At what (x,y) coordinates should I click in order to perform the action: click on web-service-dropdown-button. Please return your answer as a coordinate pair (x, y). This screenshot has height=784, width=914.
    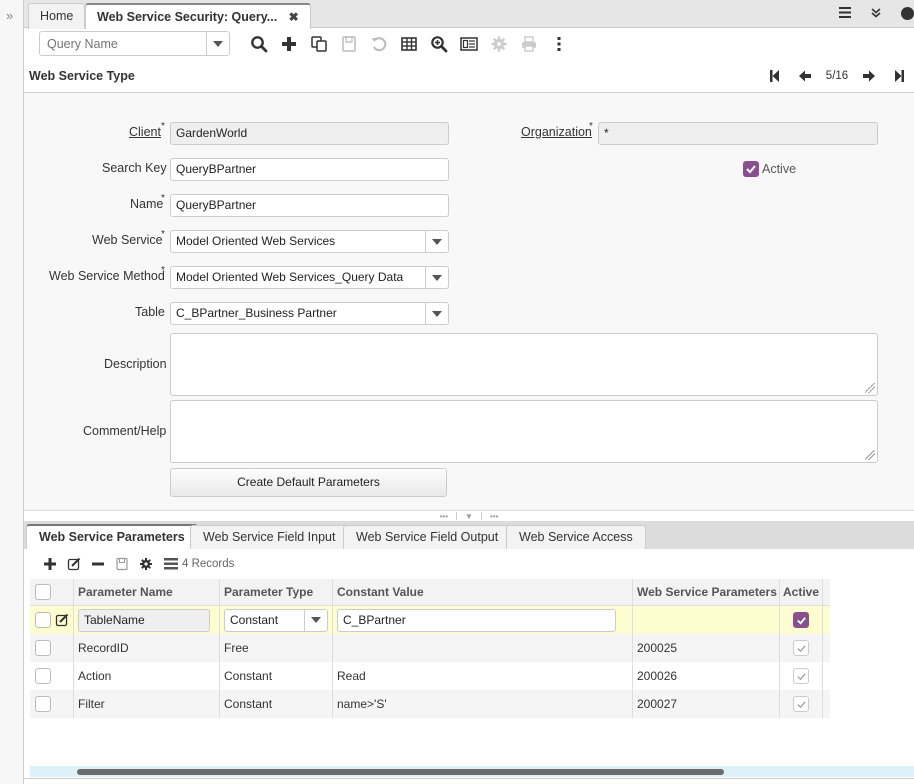
    Looking at the image, I should click on (436, 241).